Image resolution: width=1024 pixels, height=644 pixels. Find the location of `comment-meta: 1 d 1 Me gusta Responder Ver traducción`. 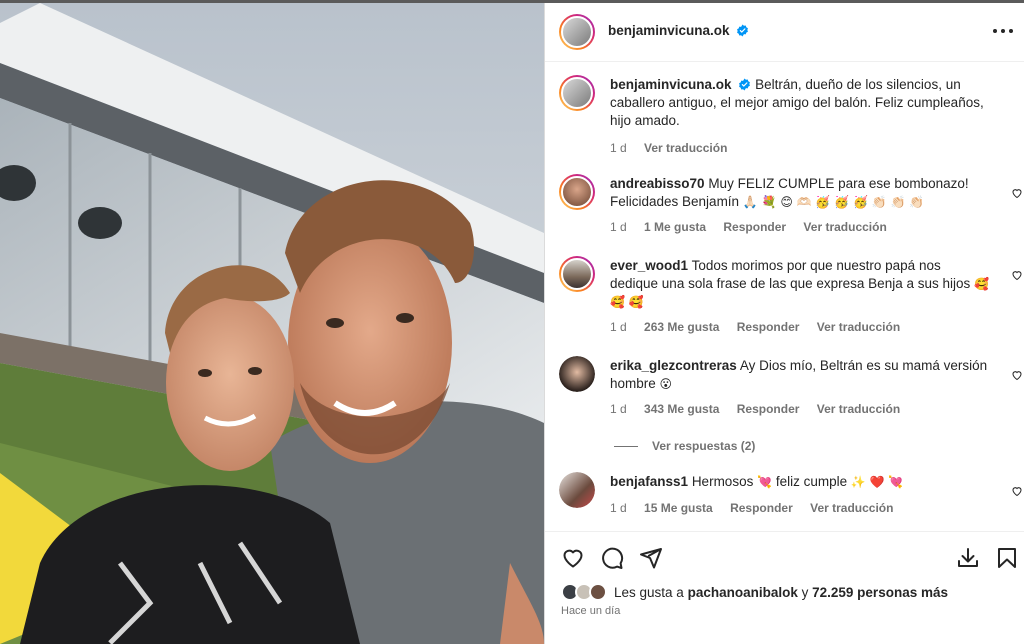

comment-meta: 1 d 1 Me gusta Responder Ver traducción is located at coordinates (755, 227).